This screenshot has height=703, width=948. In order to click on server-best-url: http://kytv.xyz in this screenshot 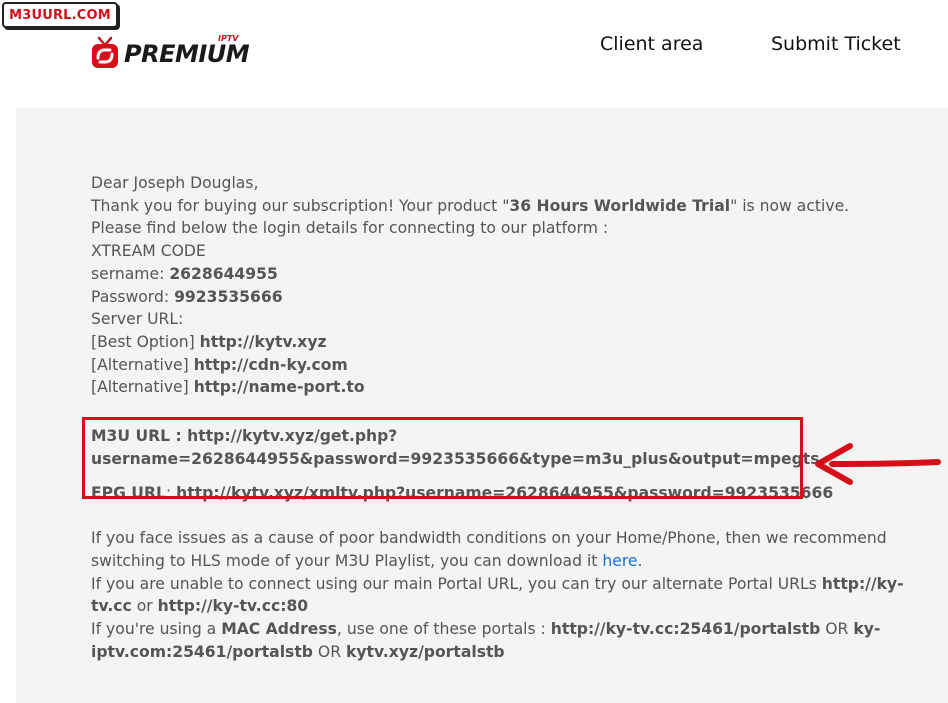, I will do `click(263, 341)`.